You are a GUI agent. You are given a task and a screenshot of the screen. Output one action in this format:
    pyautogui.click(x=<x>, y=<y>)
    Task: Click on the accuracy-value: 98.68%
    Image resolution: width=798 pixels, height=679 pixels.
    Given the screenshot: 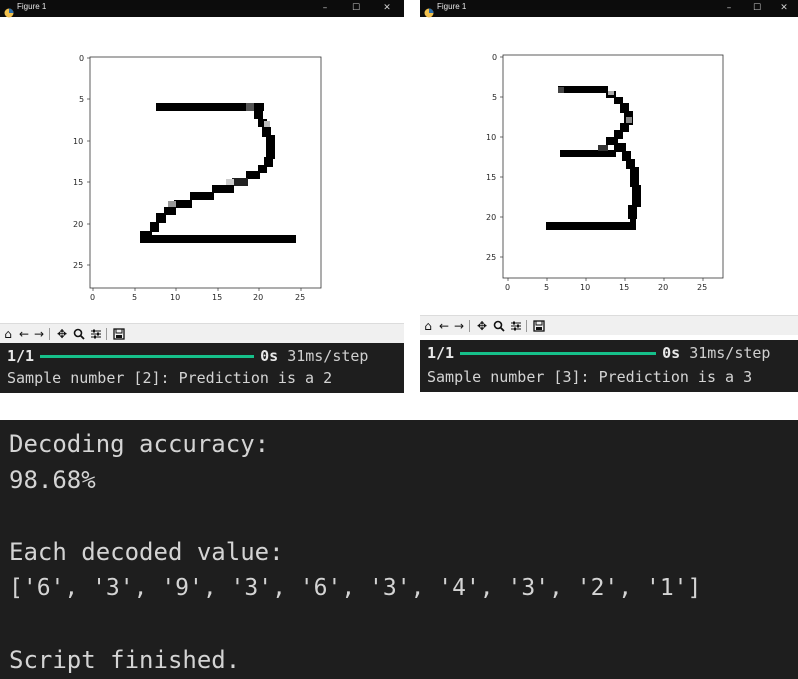 What is the action you would take?
    pyautogui.click(x=52, y=480)
    